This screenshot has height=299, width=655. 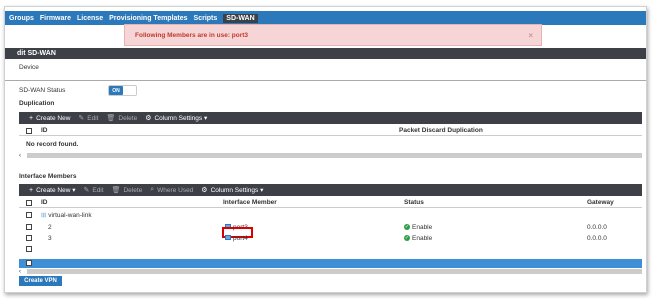 What do you see at coordinates (333, 35) in the screenshot?
I see `error-alert: Following Members are in use: port3 ×` at bounding box center [333, 35].